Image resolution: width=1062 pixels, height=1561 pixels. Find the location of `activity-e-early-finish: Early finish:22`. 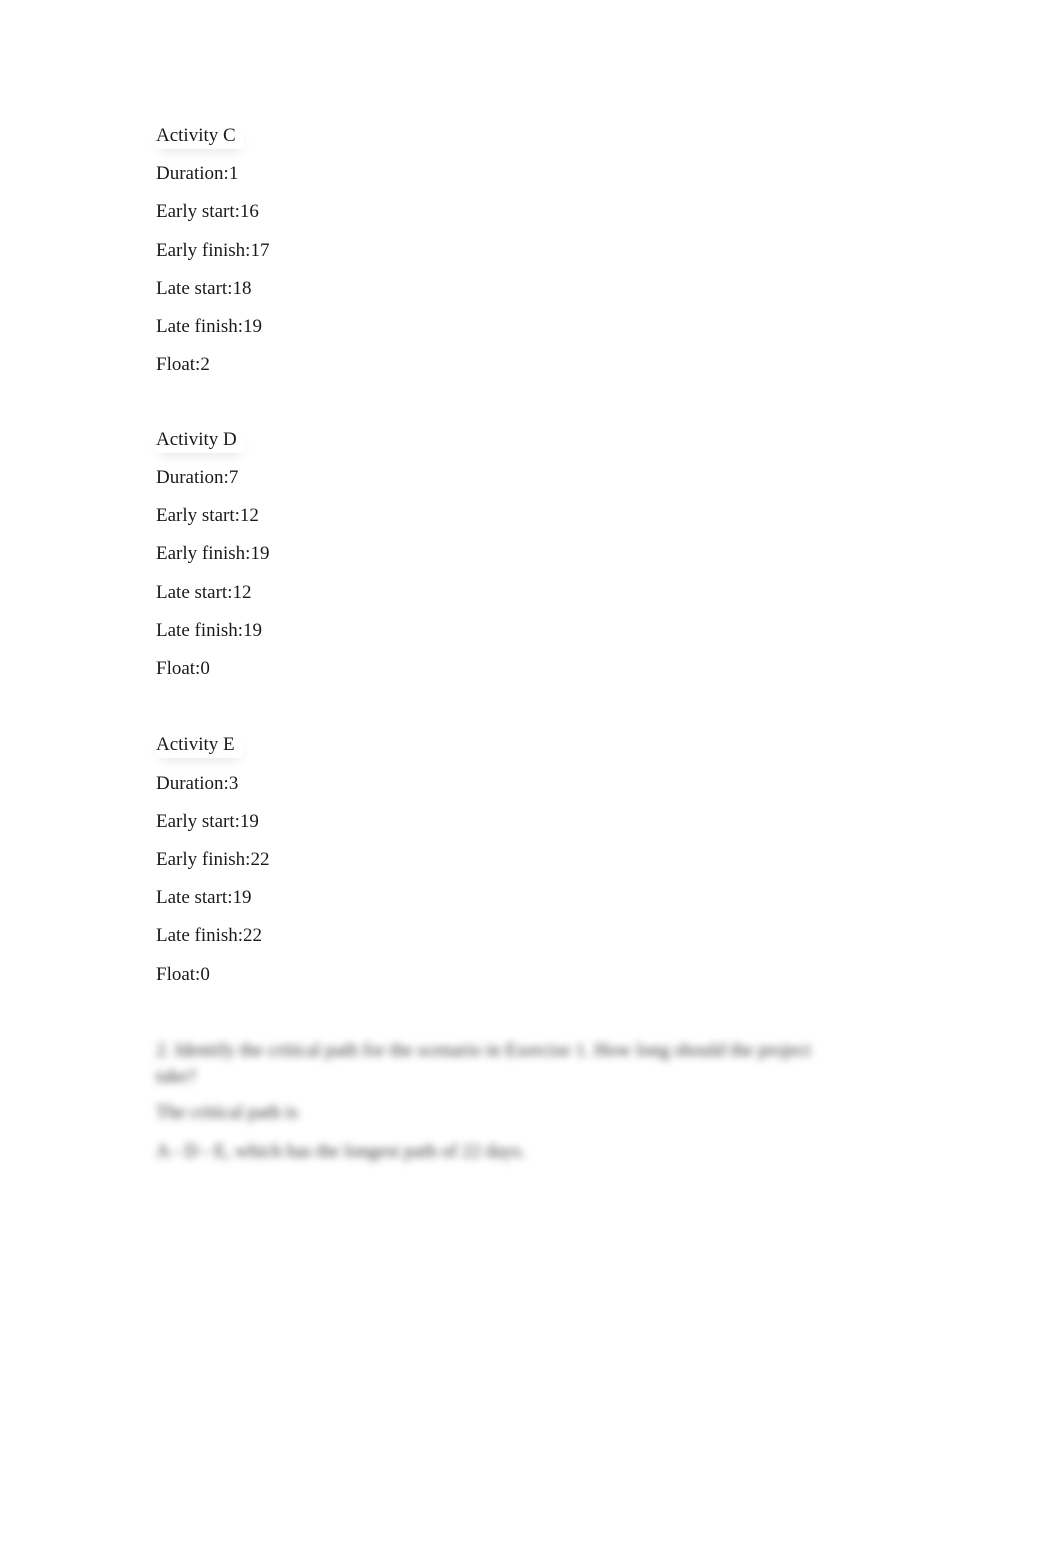

activity-e-early-finish: Early finish:22 is located at coordinates (213, 859).